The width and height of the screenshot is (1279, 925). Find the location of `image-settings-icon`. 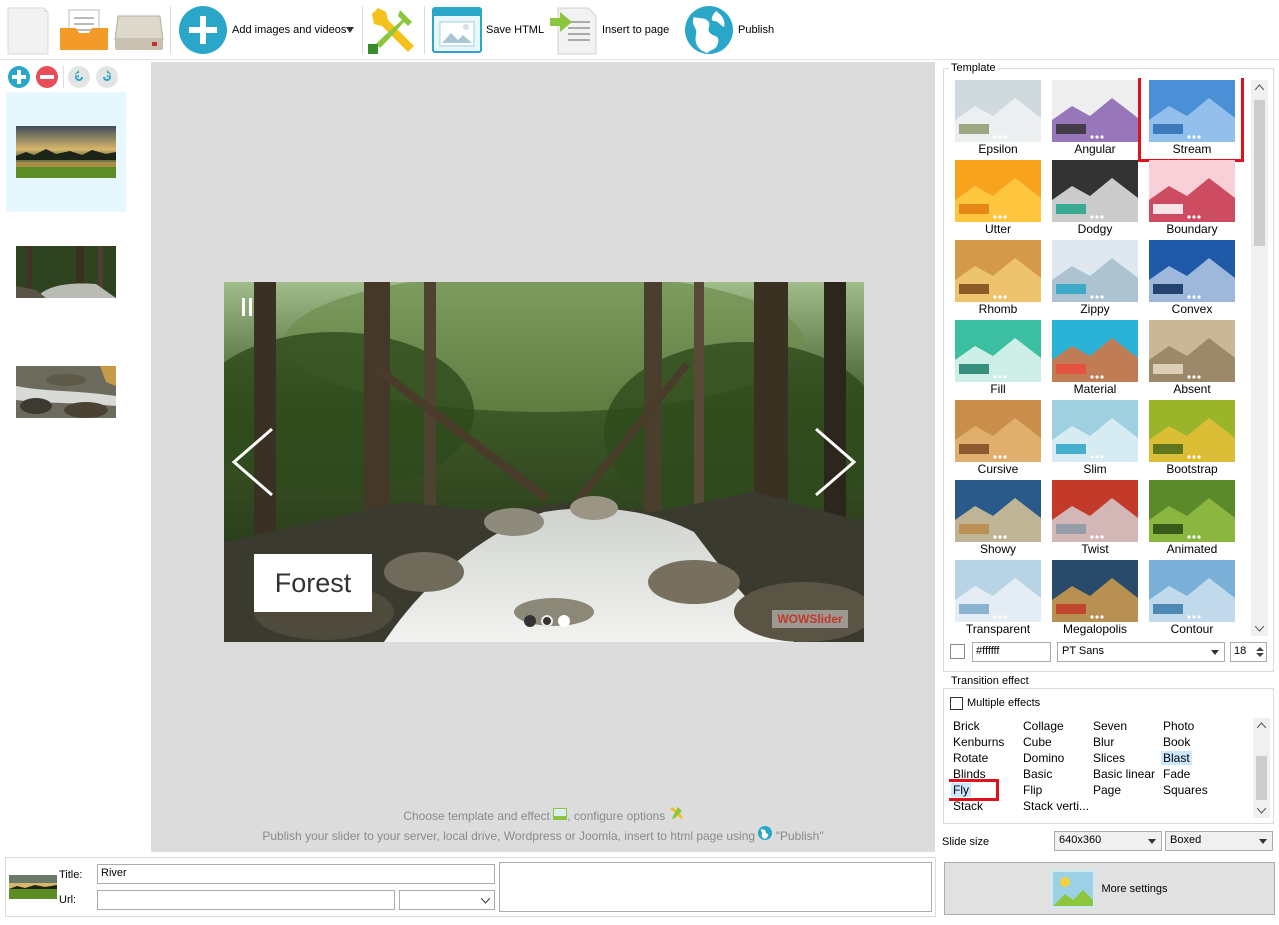

image-settings-icon is located at coordinates (1073, 888).